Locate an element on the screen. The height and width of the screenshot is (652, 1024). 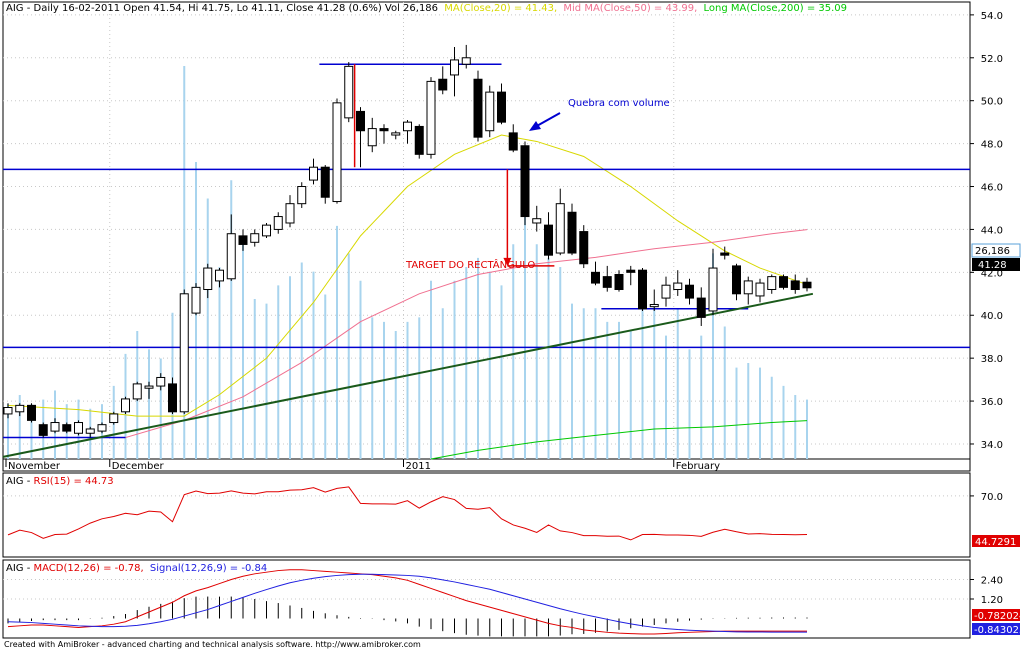
macd-header-main: AIG - is located at coordinates (20, 568).